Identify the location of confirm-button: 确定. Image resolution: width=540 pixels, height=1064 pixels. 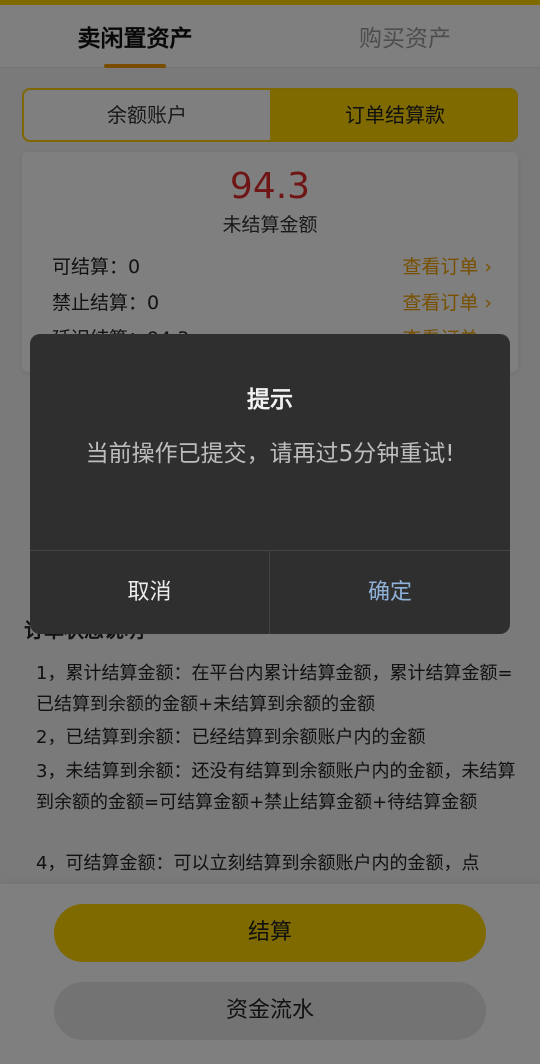
(390, 592).